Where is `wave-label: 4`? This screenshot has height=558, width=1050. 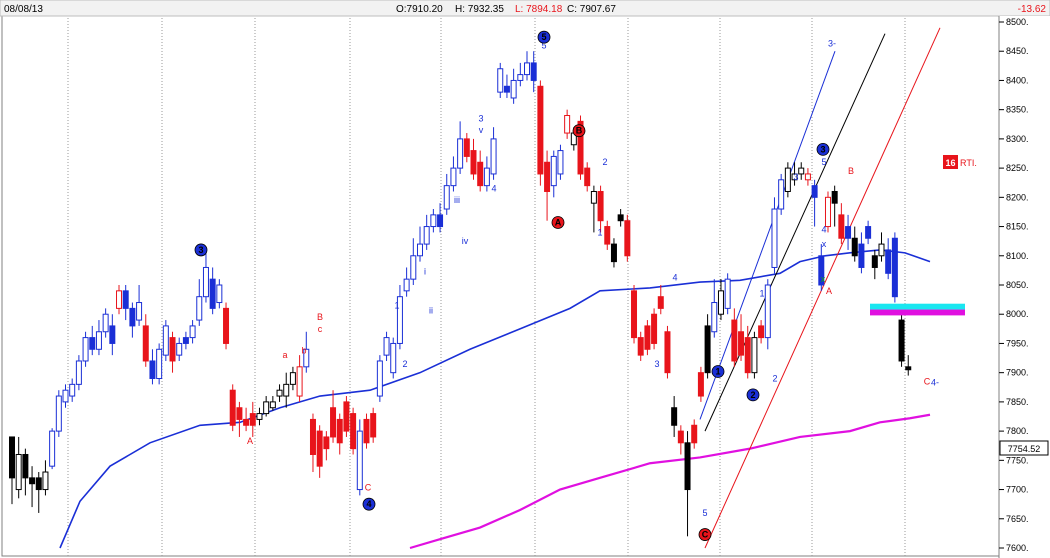 wave-label: 4 is located at coordinates (493, 188).